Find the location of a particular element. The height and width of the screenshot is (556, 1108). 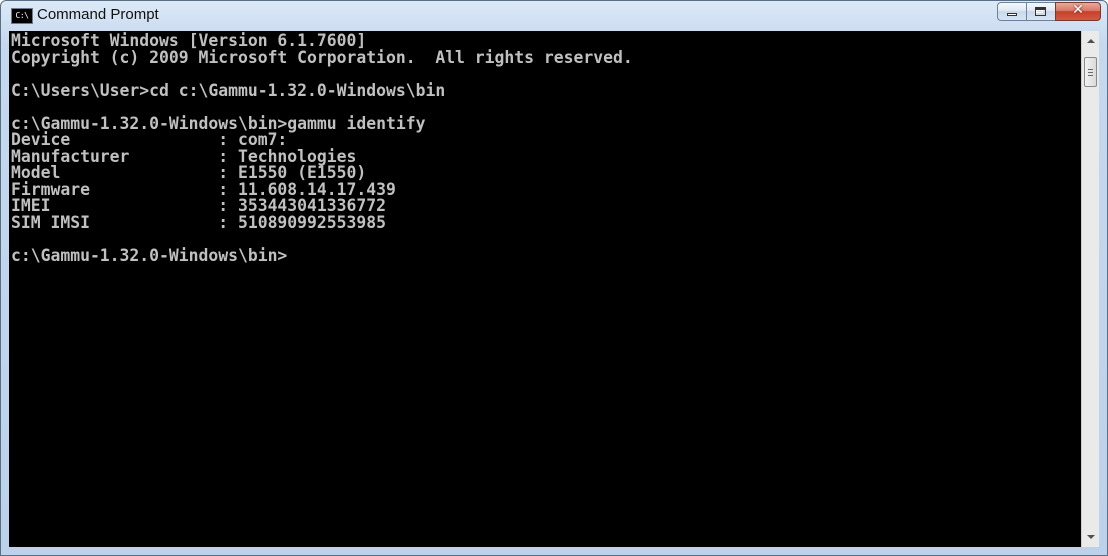

window-title: Command Prompt is located at coordinates (98, 14).